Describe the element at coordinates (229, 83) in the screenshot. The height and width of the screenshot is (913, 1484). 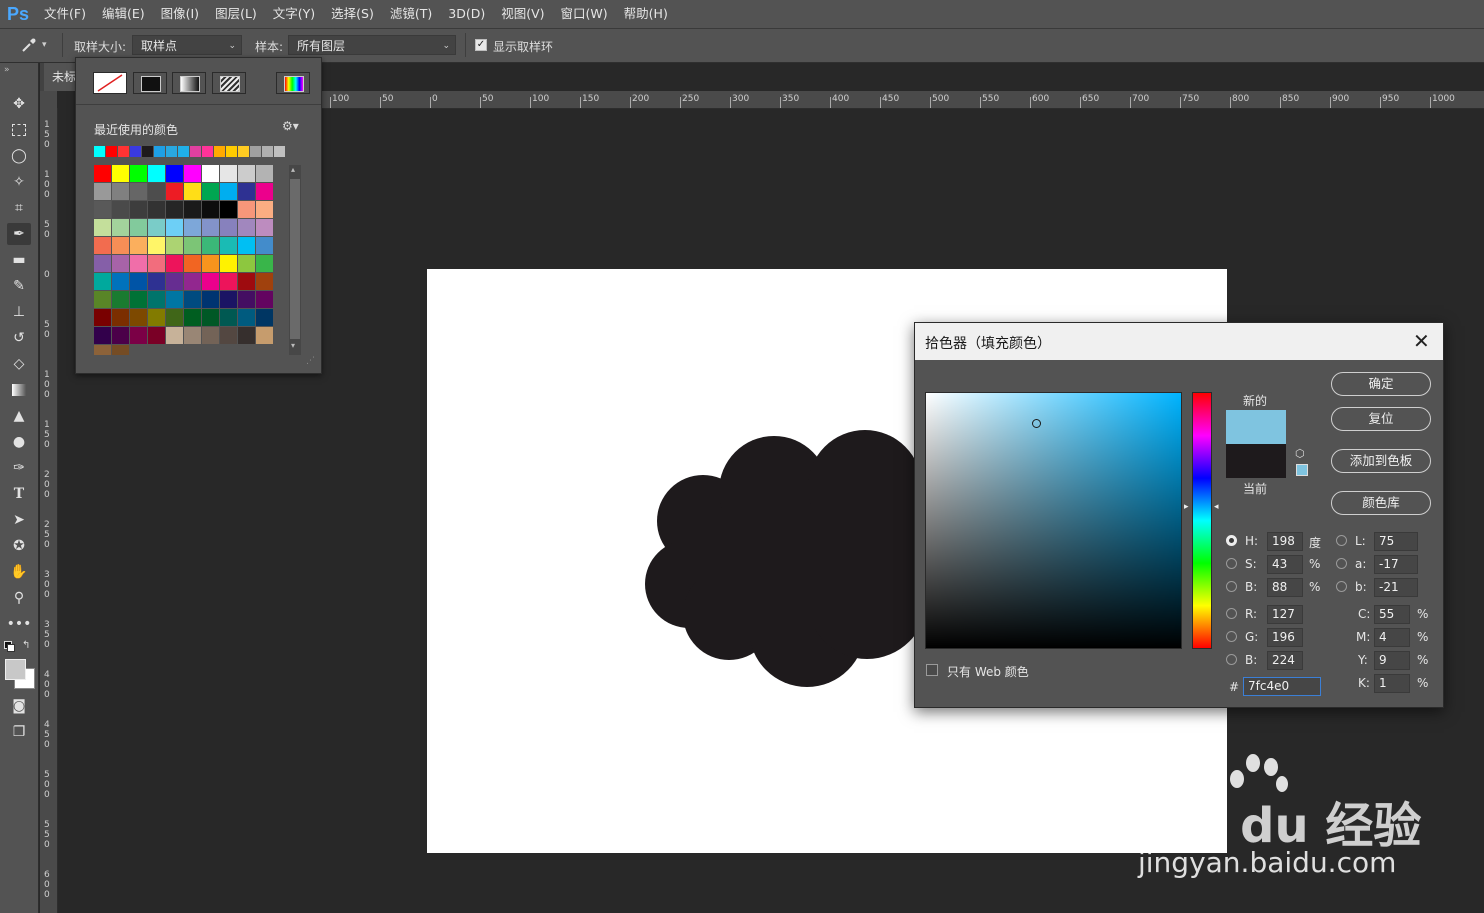
I see `pattern-swatch` at that location.